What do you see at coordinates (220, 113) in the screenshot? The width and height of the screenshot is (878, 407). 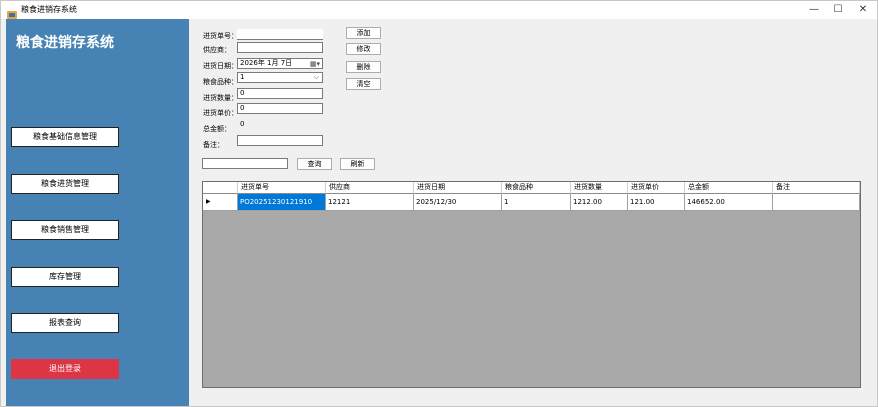 I see `unit-price-label: 进货单价：` at bounding box center [220, 113].